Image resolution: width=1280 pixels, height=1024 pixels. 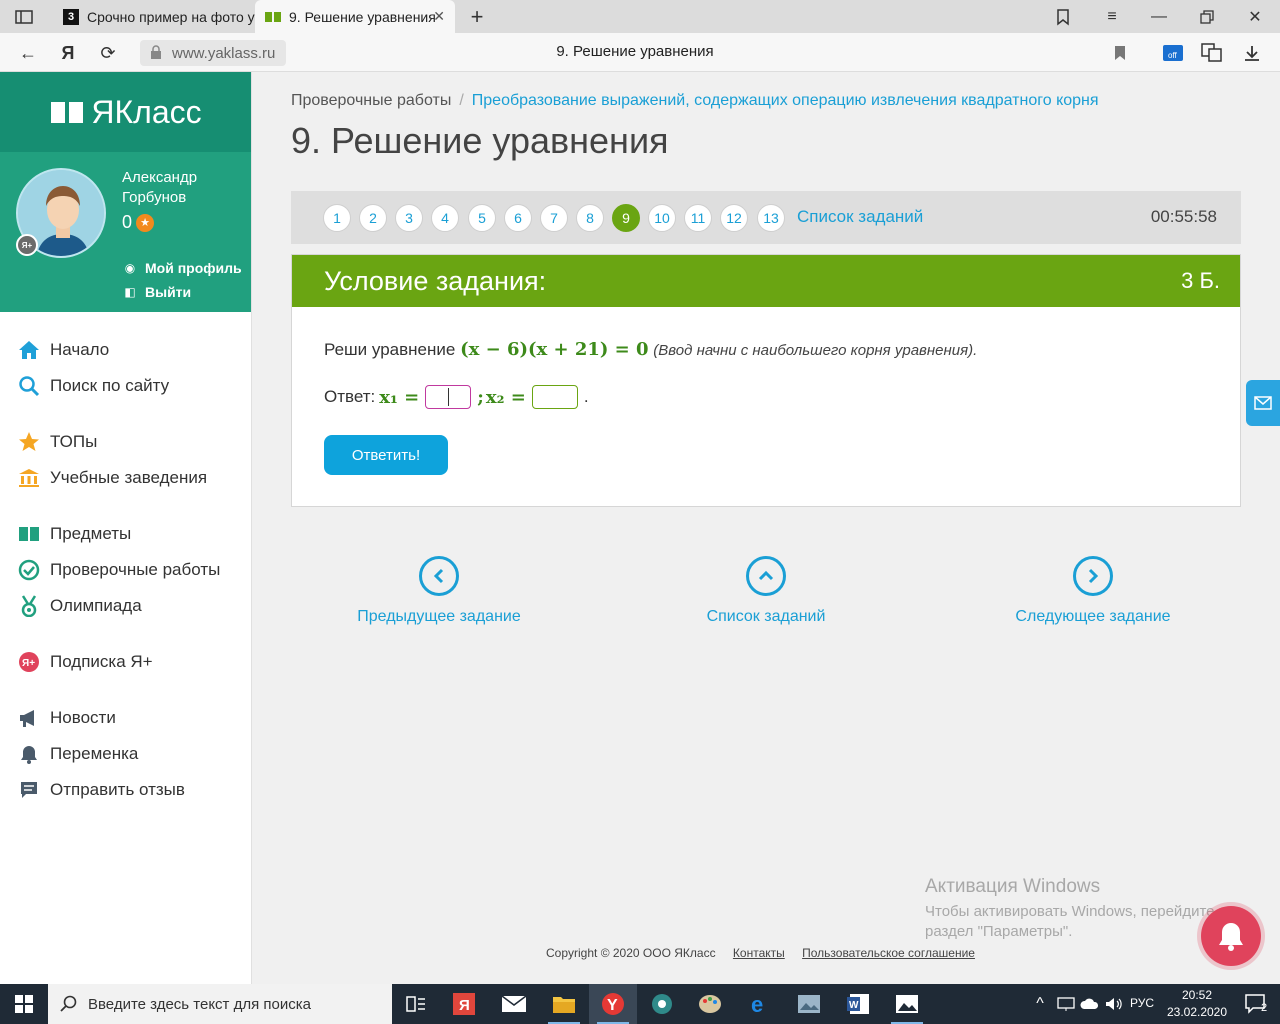 I want to click on sidebar-item-label: Учебные заведения, so click(x=129, y=477).